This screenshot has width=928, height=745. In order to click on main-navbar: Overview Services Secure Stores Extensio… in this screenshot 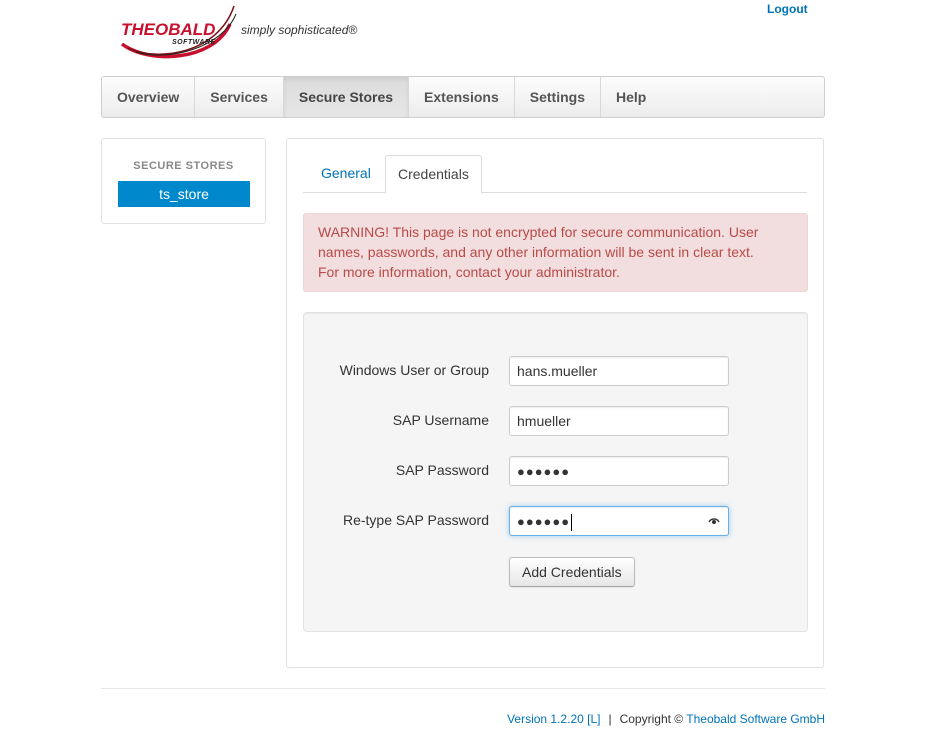, I will do `click(463, 97)`.